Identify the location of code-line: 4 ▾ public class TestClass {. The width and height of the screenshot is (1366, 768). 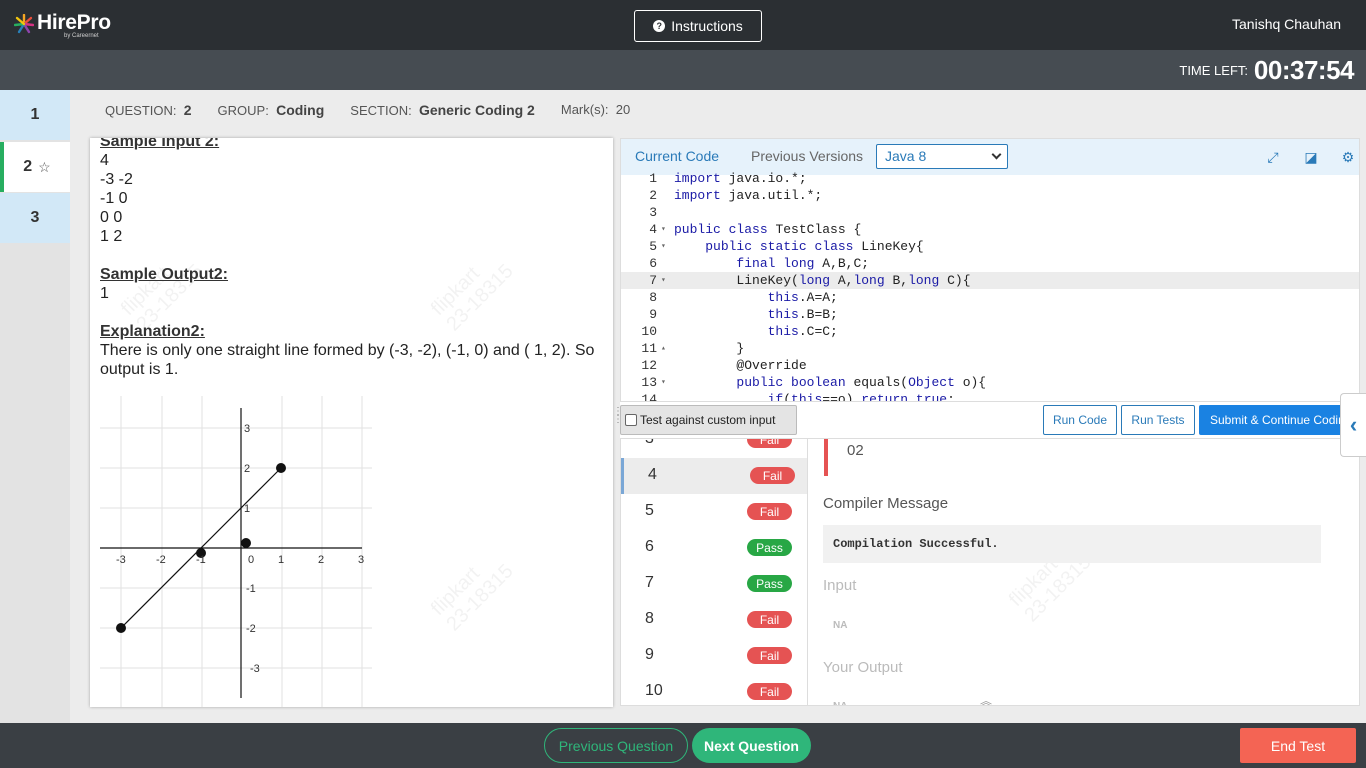
(990, 229).